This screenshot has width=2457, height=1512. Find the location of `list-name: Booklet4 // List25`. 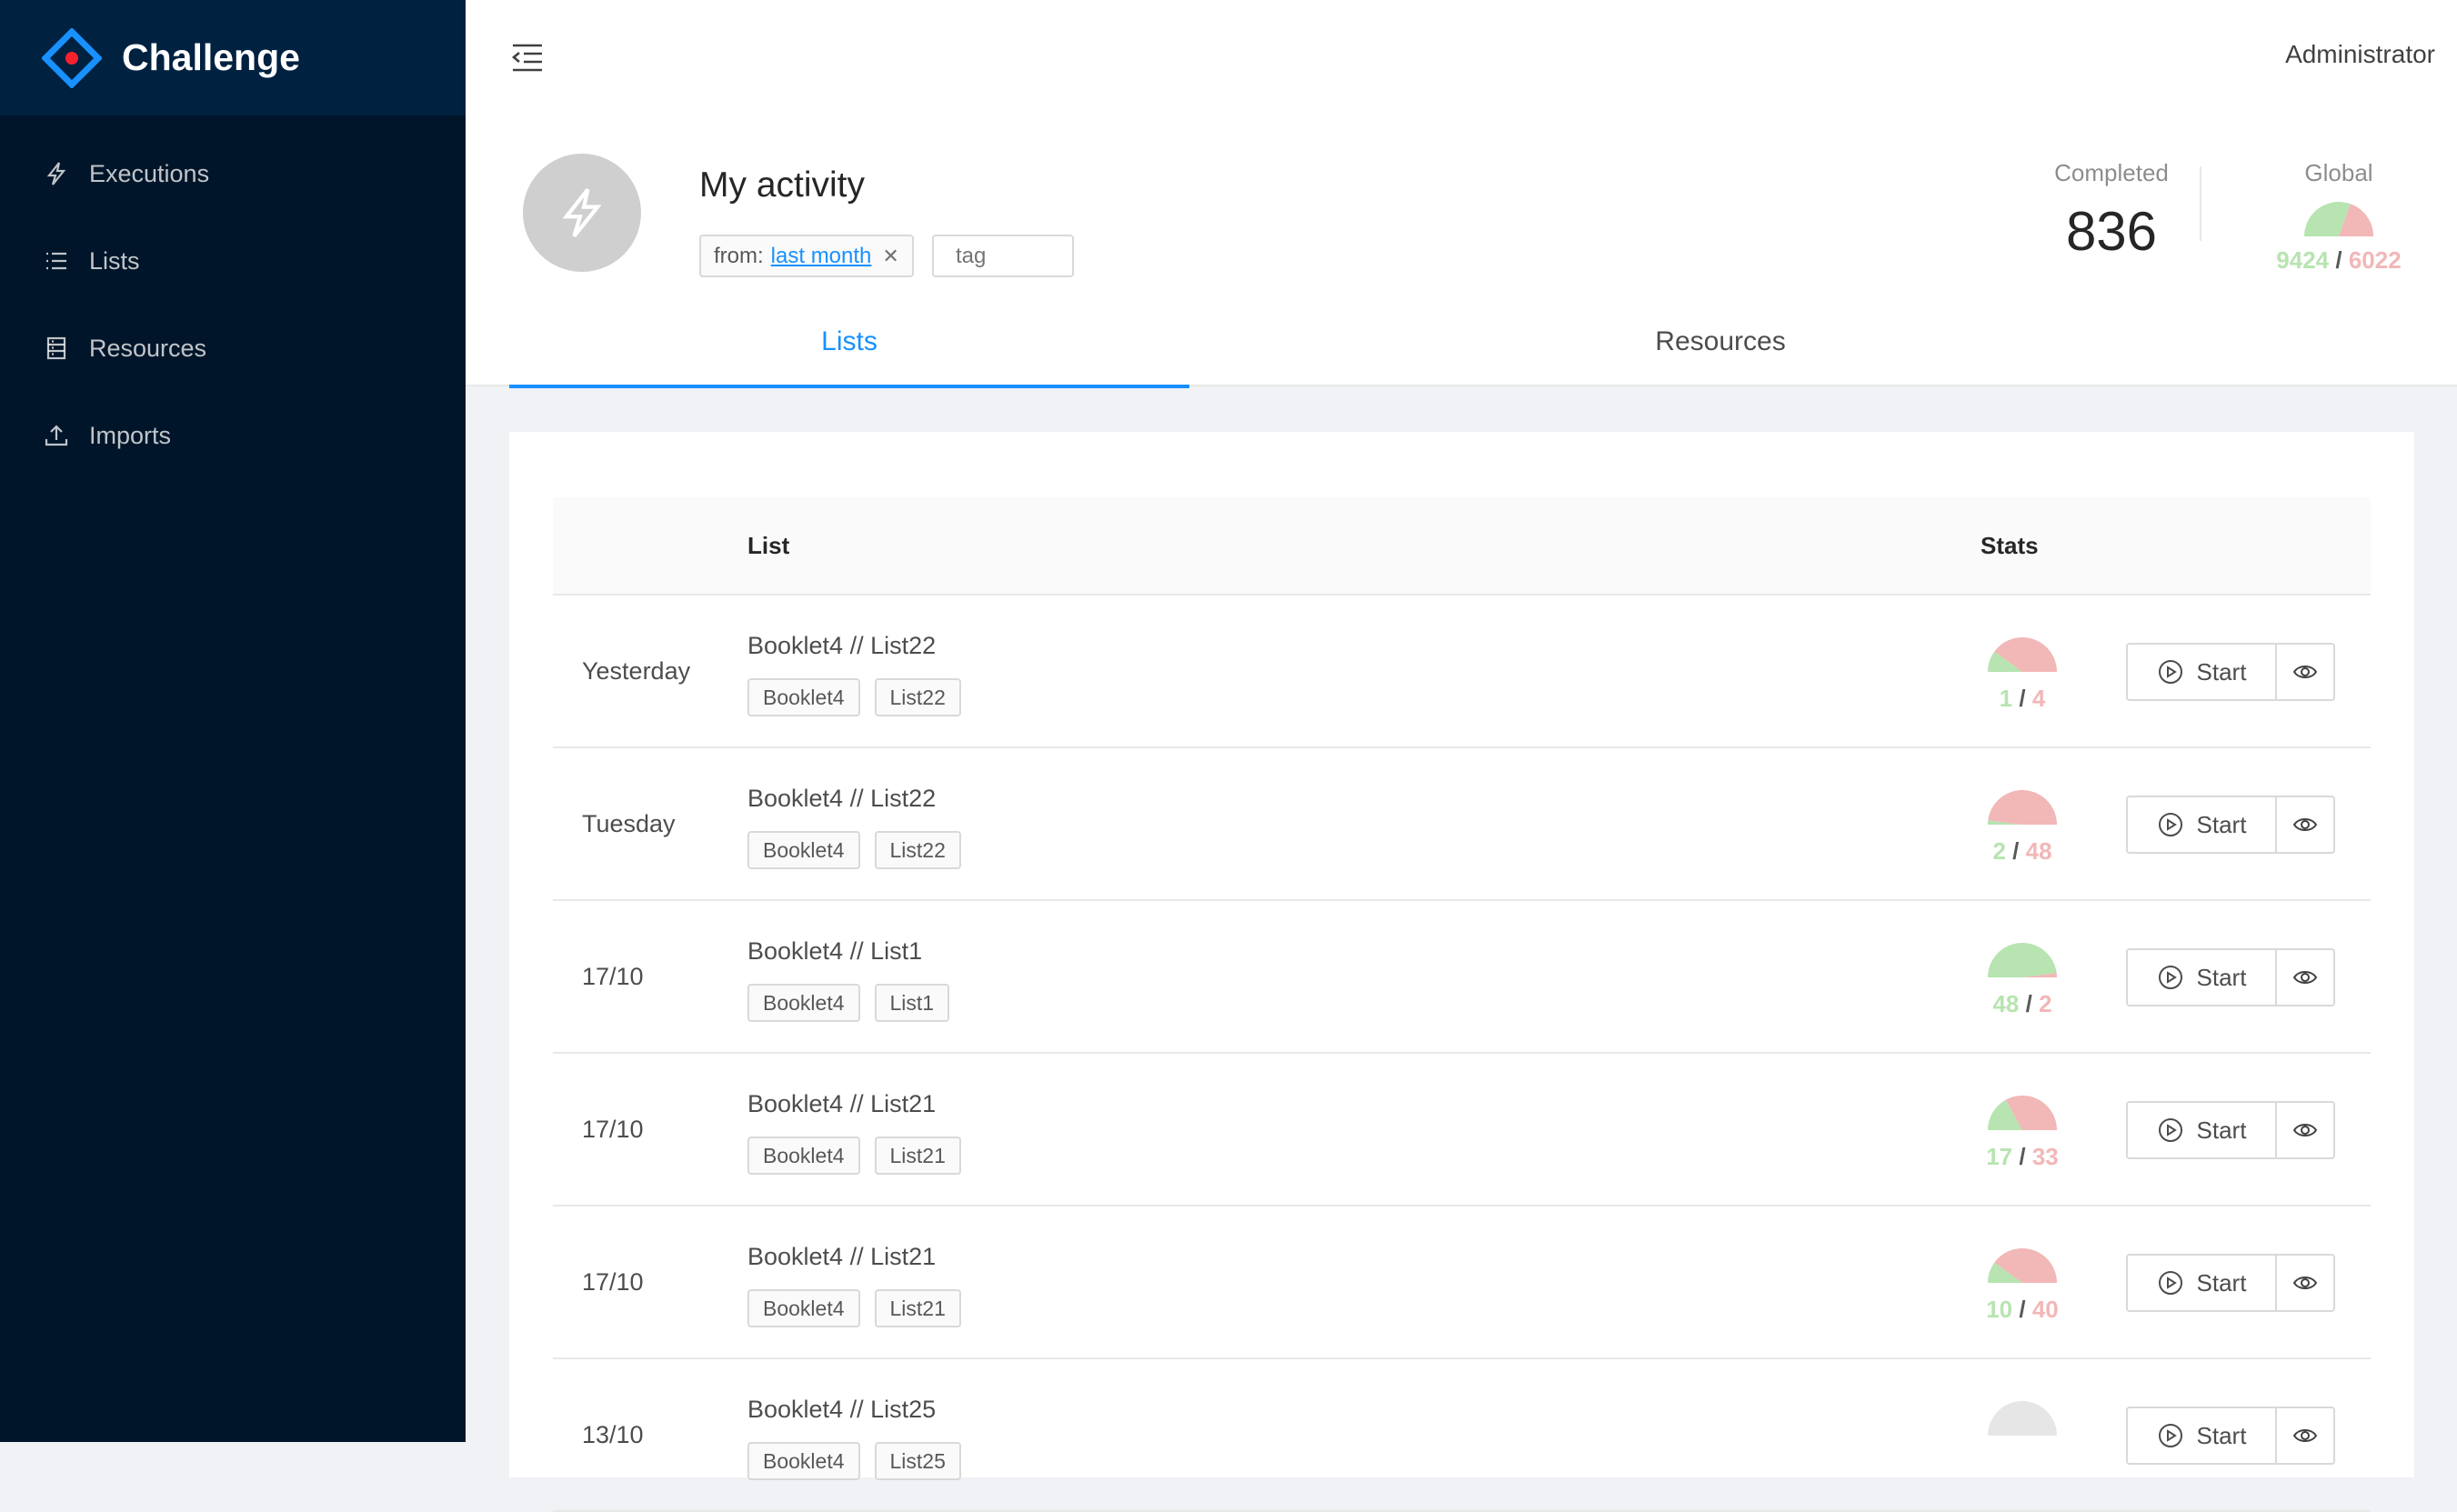

list-name: Booklet4 // List25 is located at coordinates (842, 1410).